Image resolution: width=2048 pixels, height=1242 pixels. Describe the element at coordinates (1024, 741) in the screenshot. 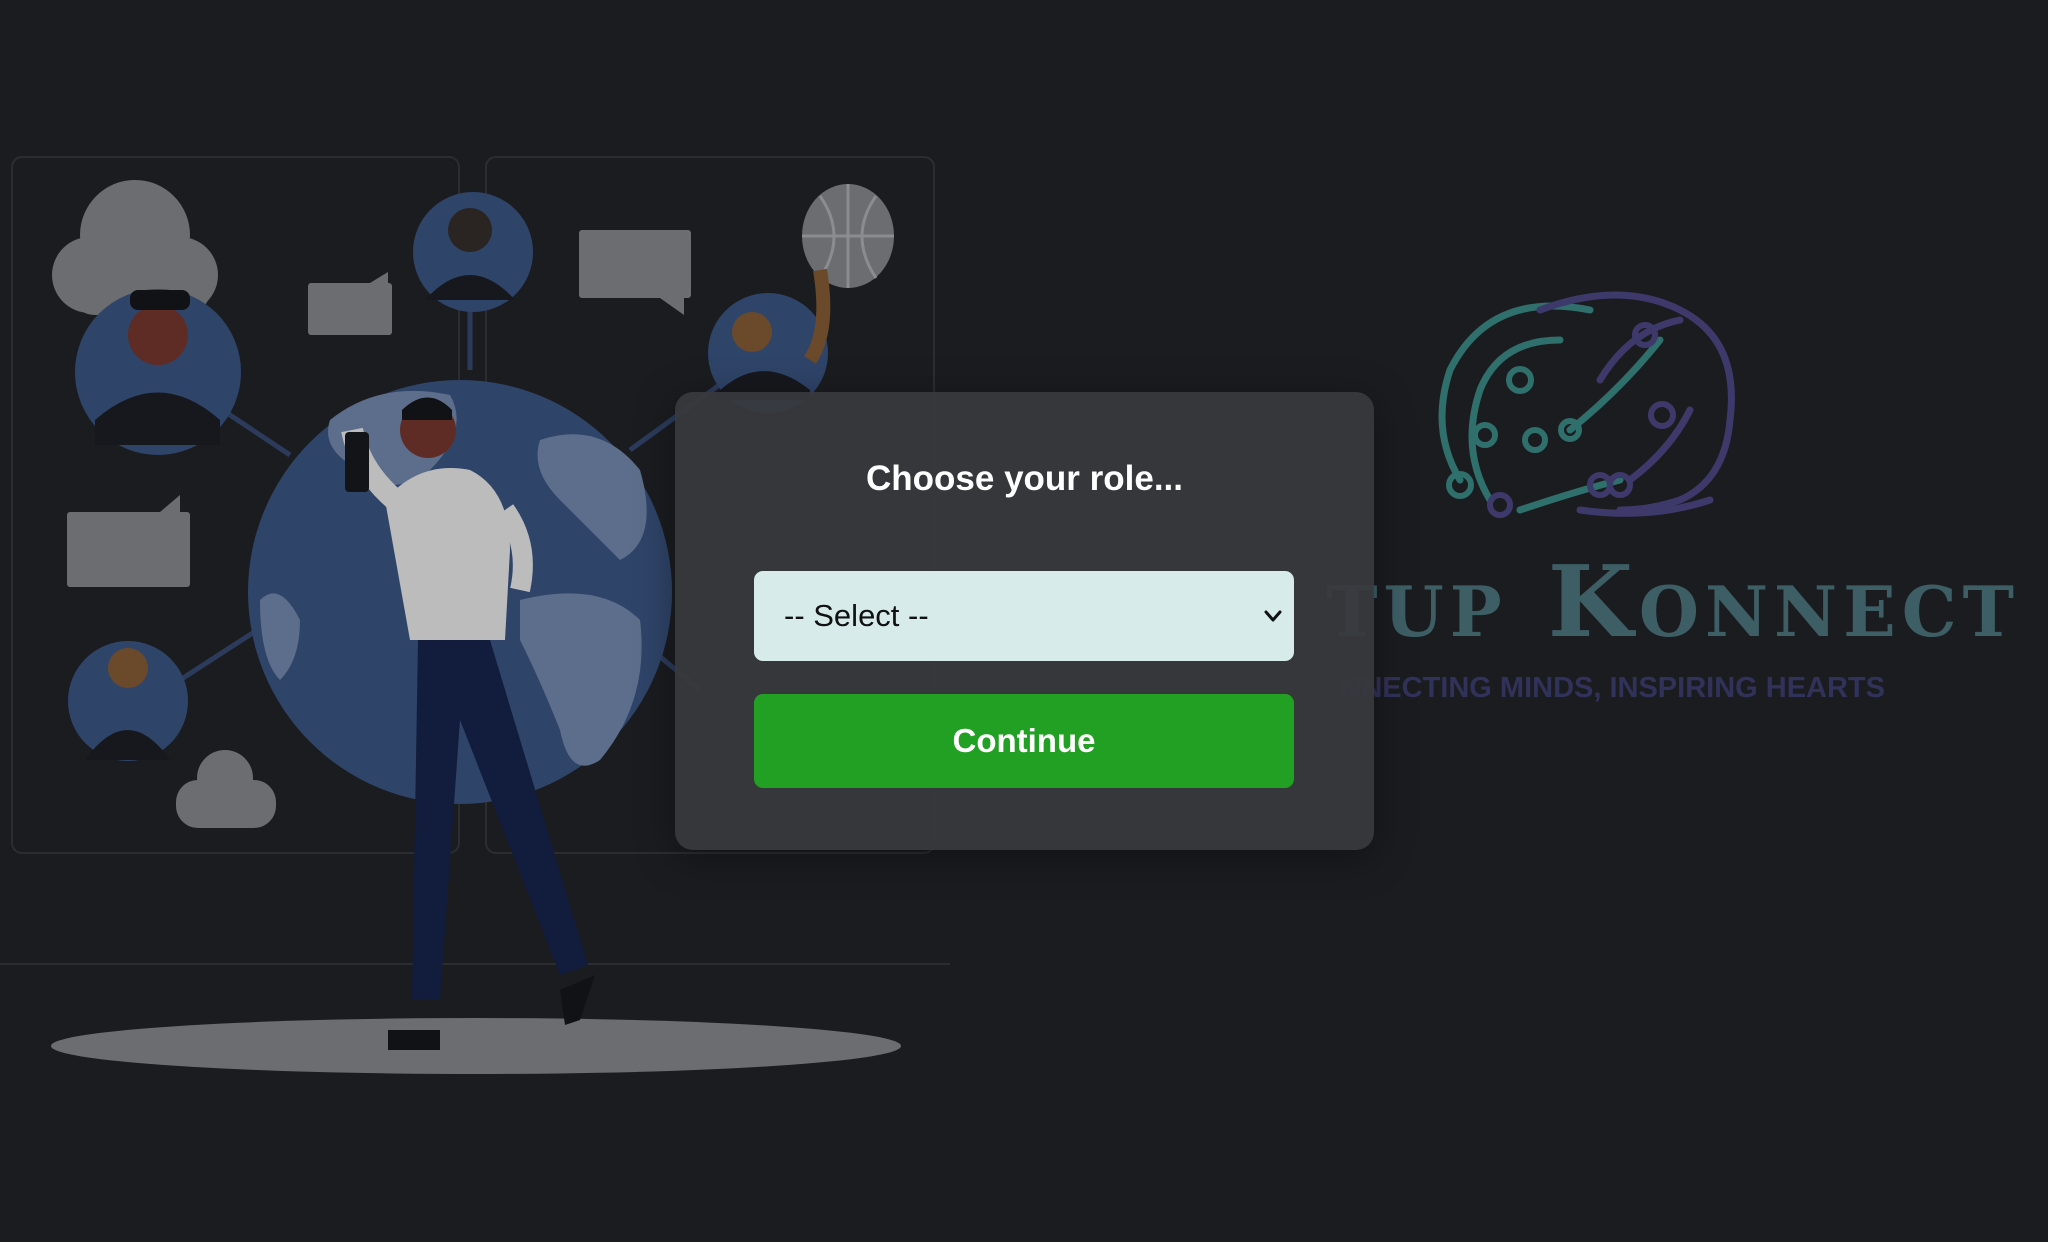

I see `continue-button: Continue` at that location.